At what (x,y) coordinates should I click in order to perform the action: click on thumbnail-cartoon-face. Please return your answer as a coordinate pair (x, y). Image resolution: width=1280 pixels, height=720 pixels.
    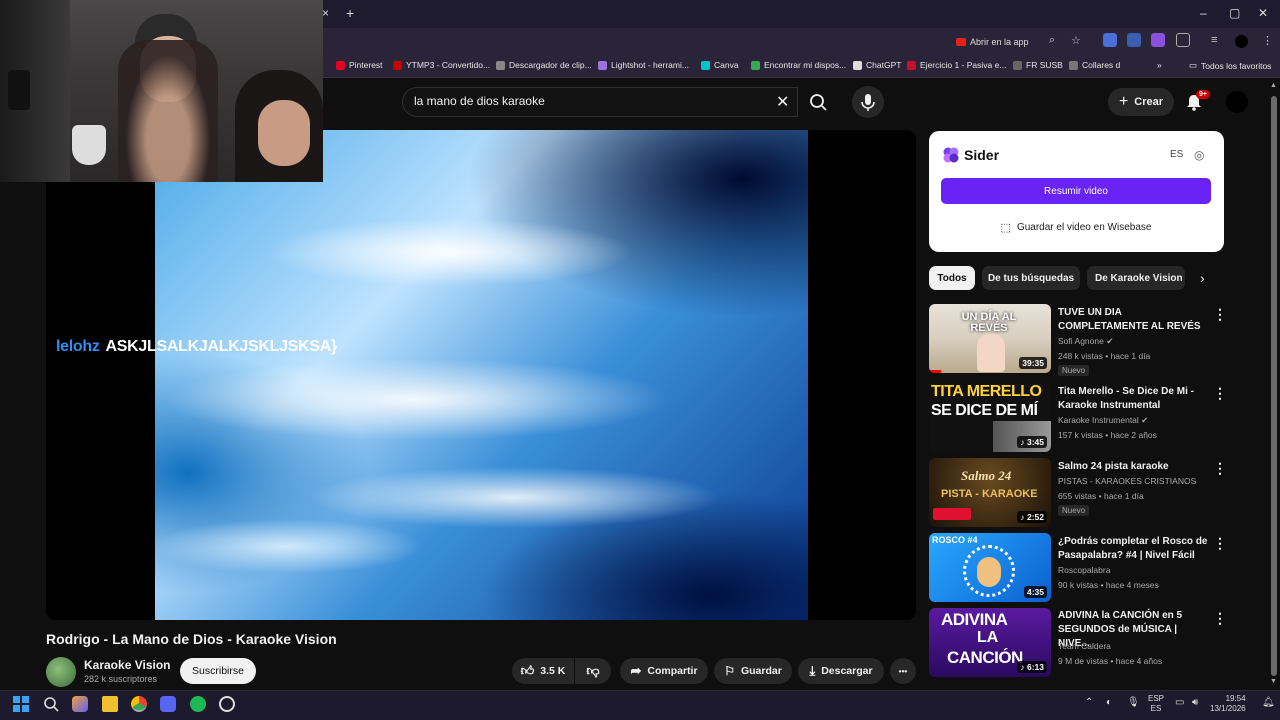
    Looking at the image, I should click on (989, 572).